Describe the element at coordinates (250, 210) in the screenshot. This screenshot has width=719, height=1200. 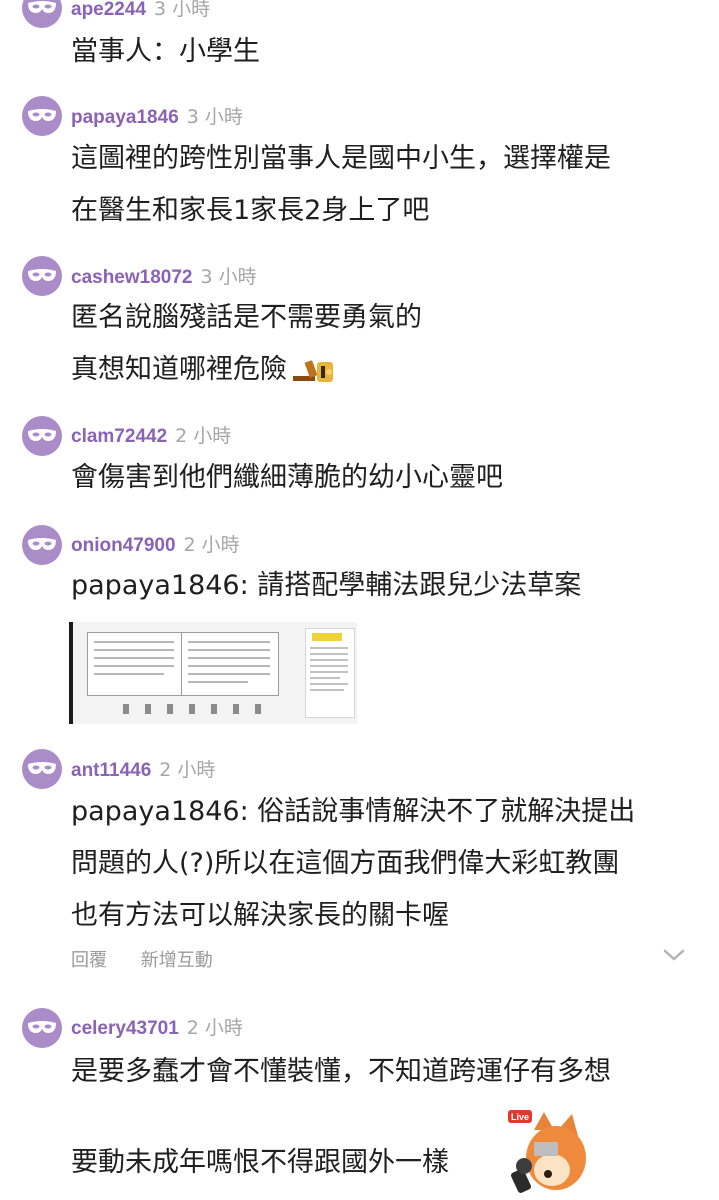
I see `comment-text: 在醫生和家長1家長2身上了吧` at that location.